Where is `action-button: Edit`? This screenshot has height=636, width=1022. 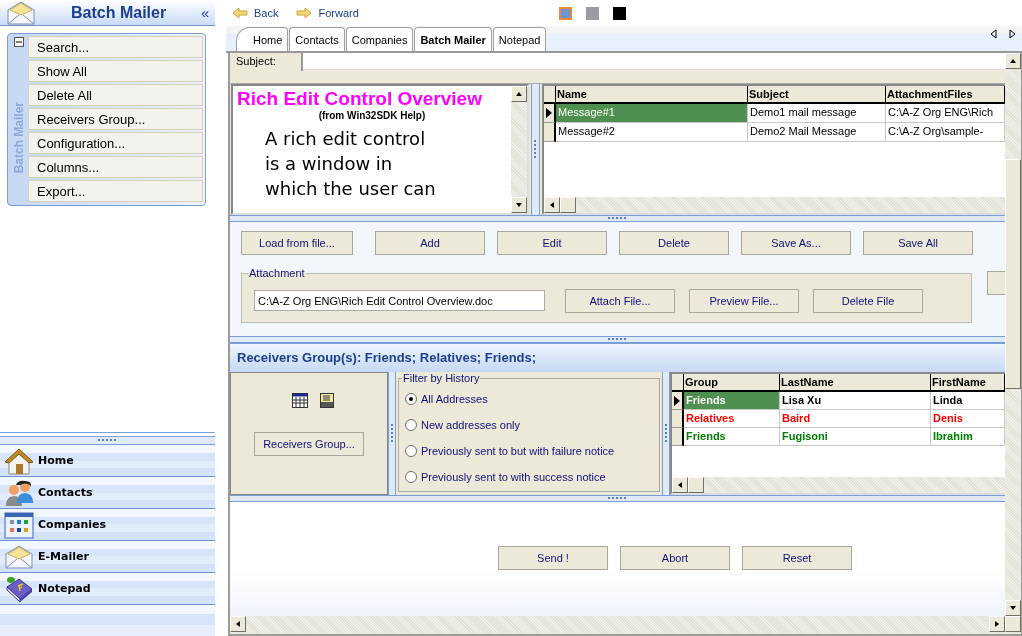 action-button: Edit is located at coordinates (552, 243).